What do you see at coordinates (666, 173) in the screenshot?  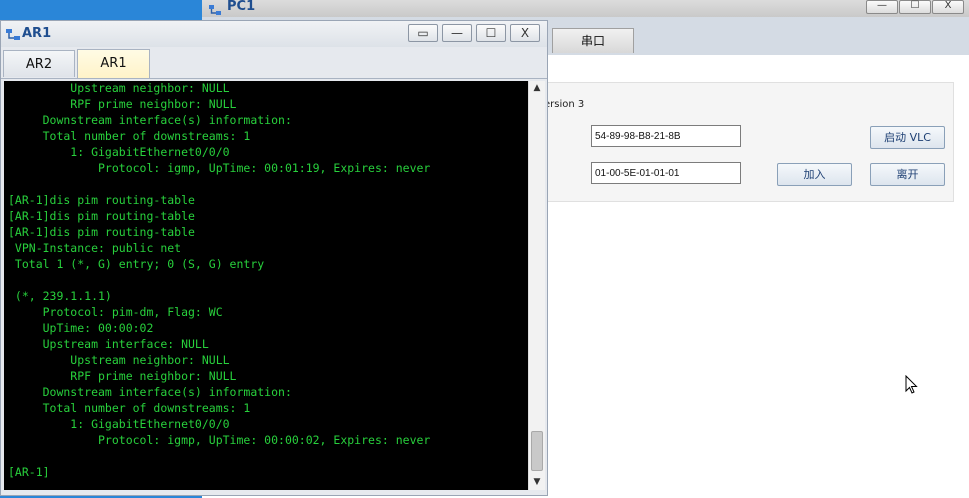 I see `multicast-group-field: 01-00-5E-01-01-01` at bounding box center [666, 173].